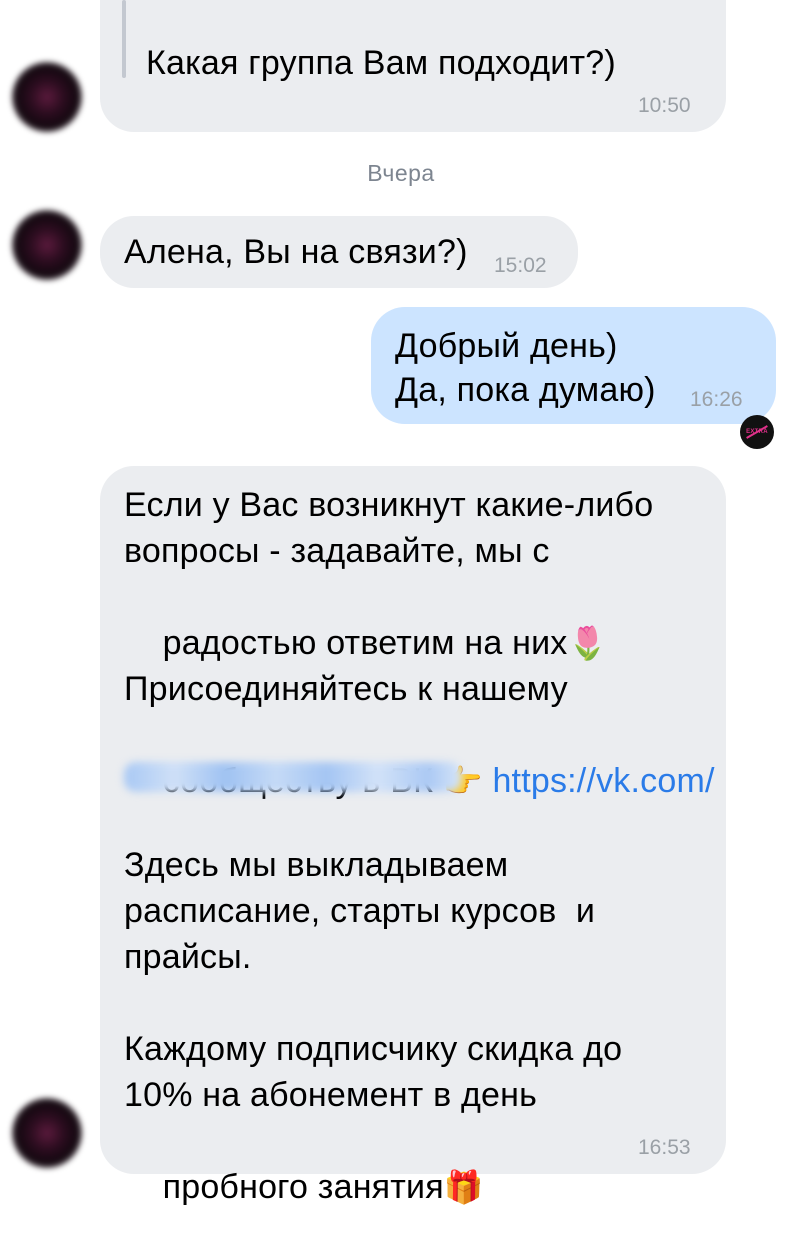  What do you see at coordinates (463, 1187) in the screenshot?
I see `gift-icon: 🎁` at bounding box center [463, 1187].